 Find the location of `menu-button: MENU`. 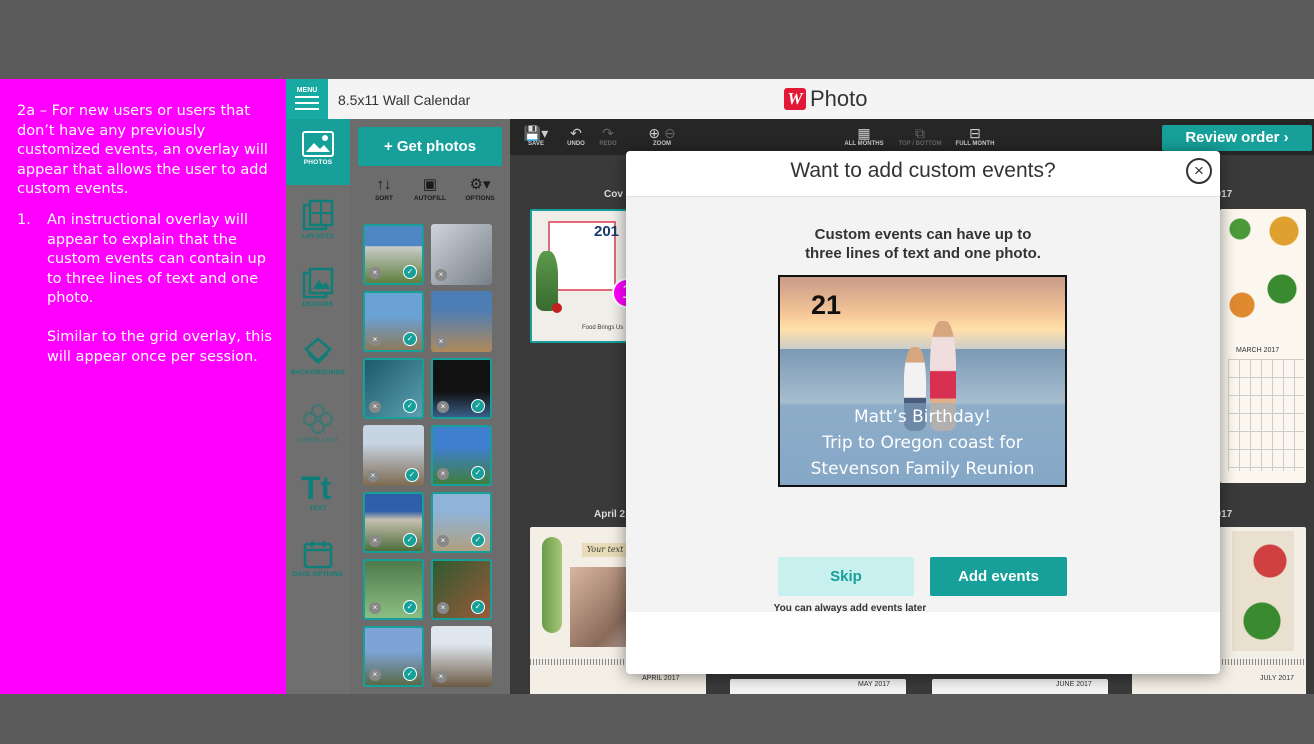

menu-button: MENU is located at coordinates (307, 99).